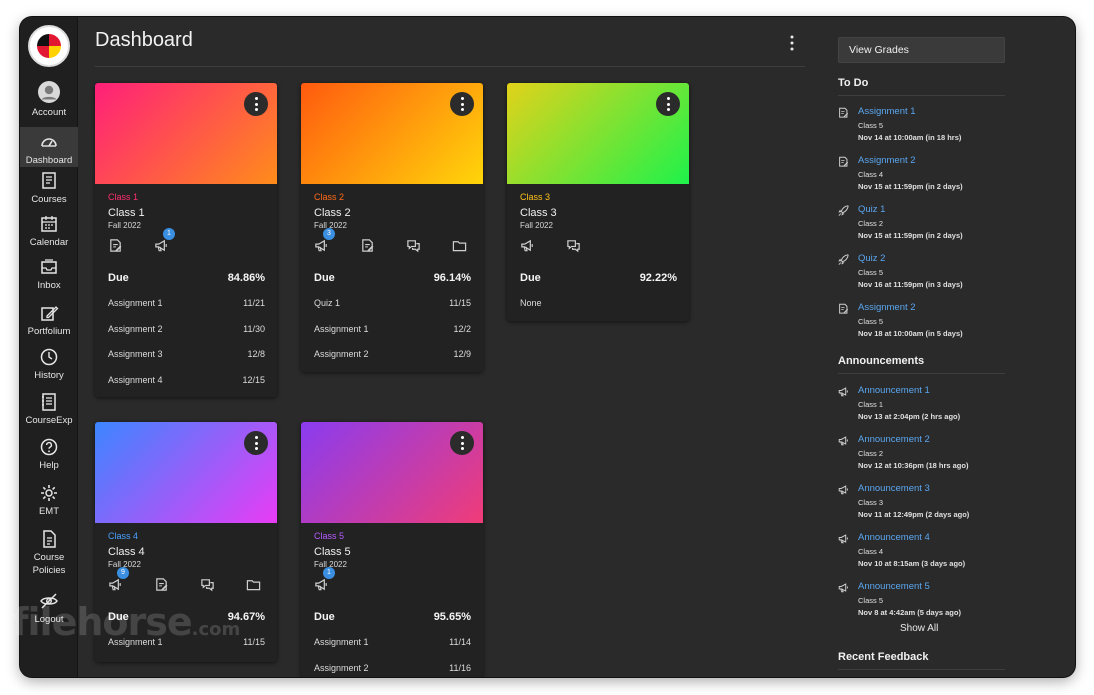 The height and width of the screenshot is (695, 1094). Describe the element at coordinates (49, 455) in the screenshot. I see `nav-help: Help` at that location.